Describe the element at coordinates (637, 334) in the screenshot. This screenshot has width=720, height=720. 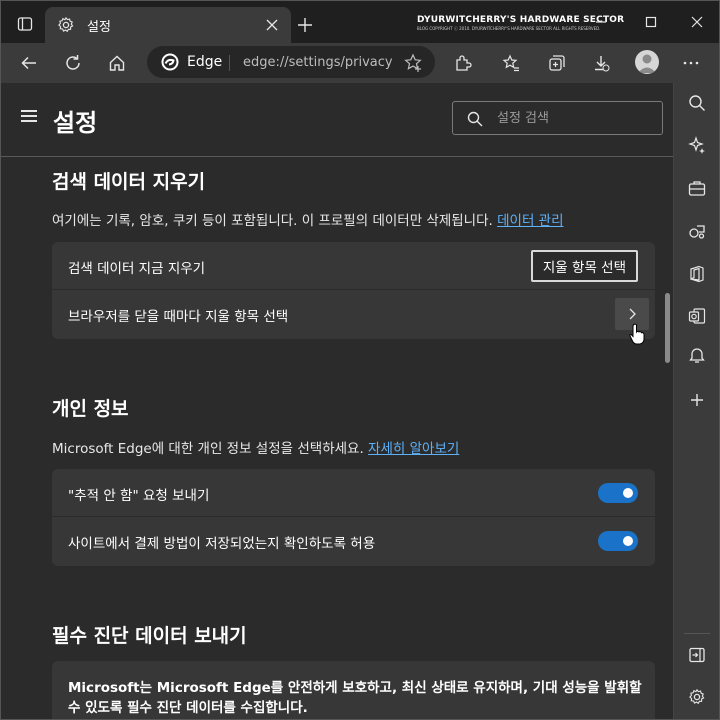
I see `hand-cursor-icon` at that location.